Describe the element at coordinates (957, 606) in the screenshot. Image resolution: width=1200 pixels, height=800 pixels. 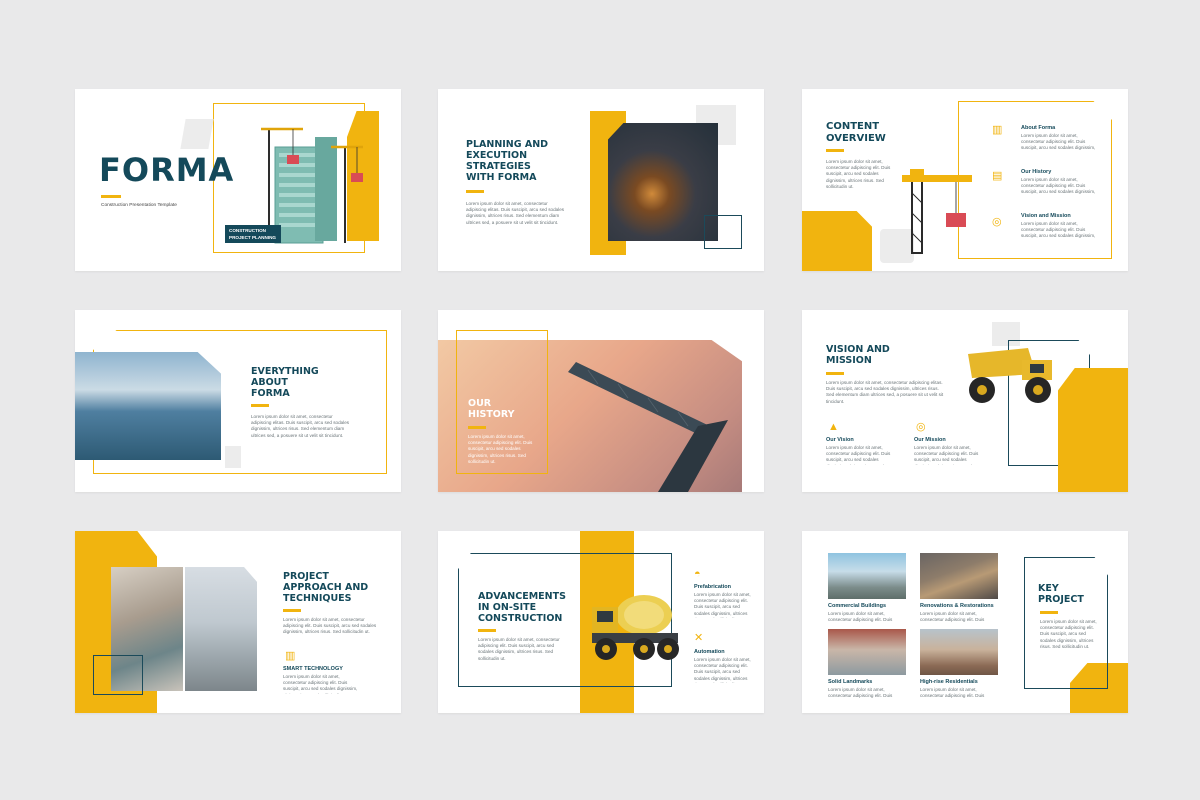
I see `project-label-2: Renovations & Restorations` at that location.